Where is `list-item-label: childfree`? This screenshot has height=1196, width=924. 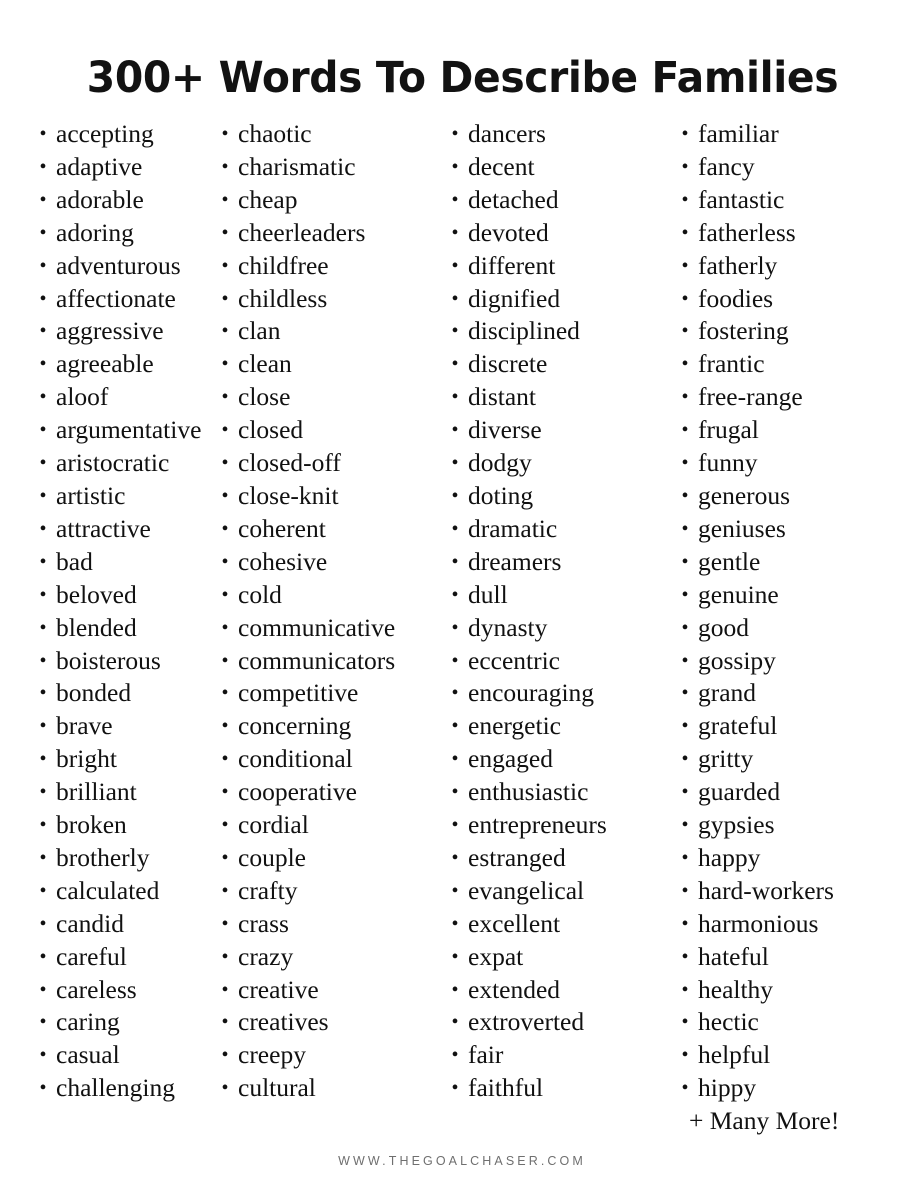 list-item-label: childfree is located at coordinates (283, 265).